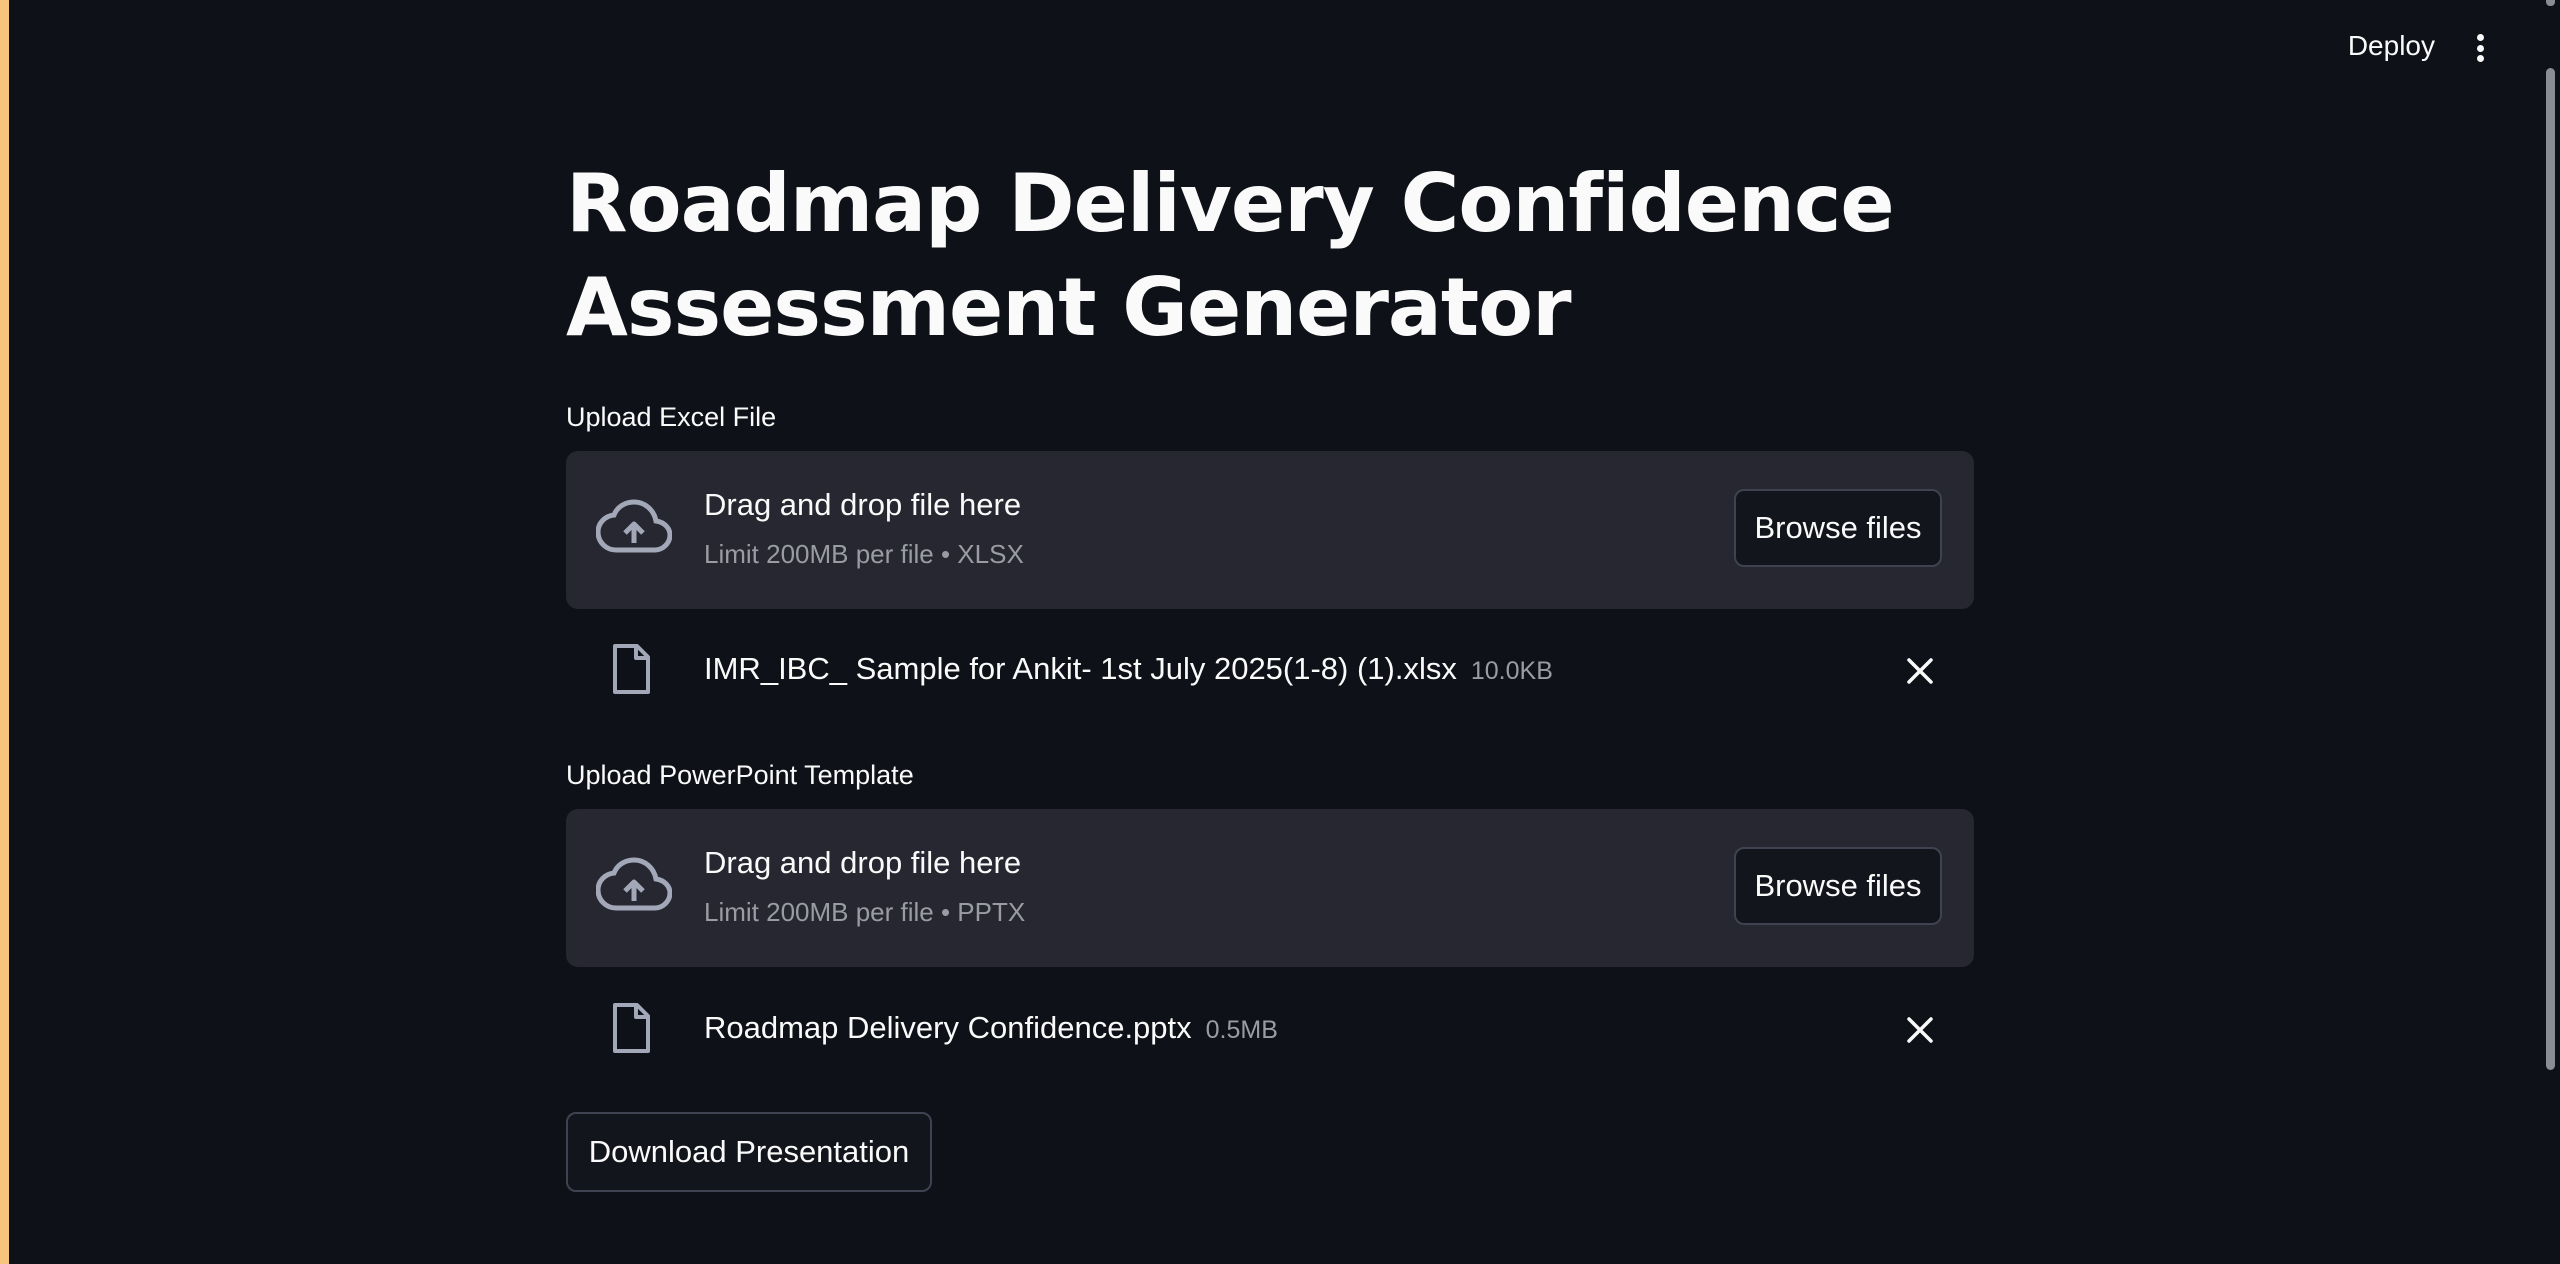 This screenshot has width=2560, height=1264. I want to click on pptx-dropzone-title: Drag and drop file here, so click(863, 862).